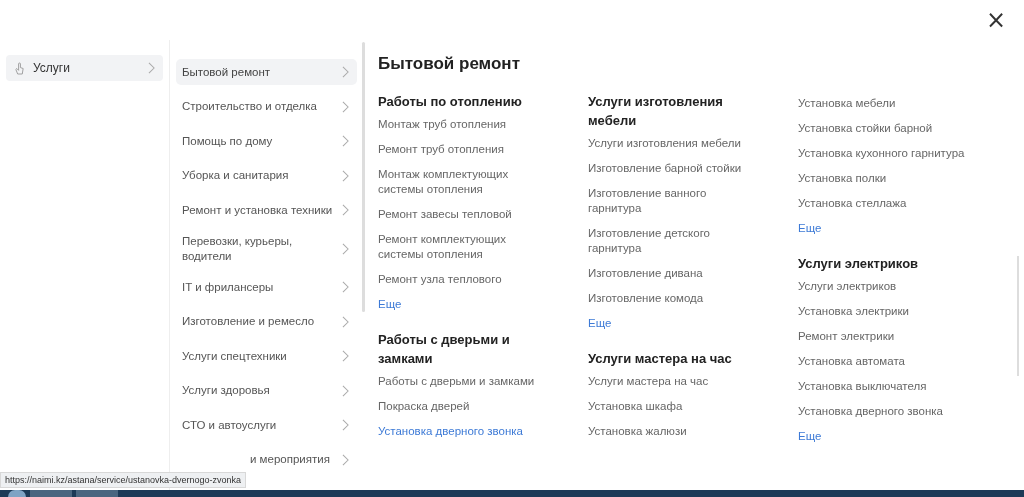 This screenshot has height=497, width=1024. I want to click on service-link: Услуги мастера на час, so click(675, 381).